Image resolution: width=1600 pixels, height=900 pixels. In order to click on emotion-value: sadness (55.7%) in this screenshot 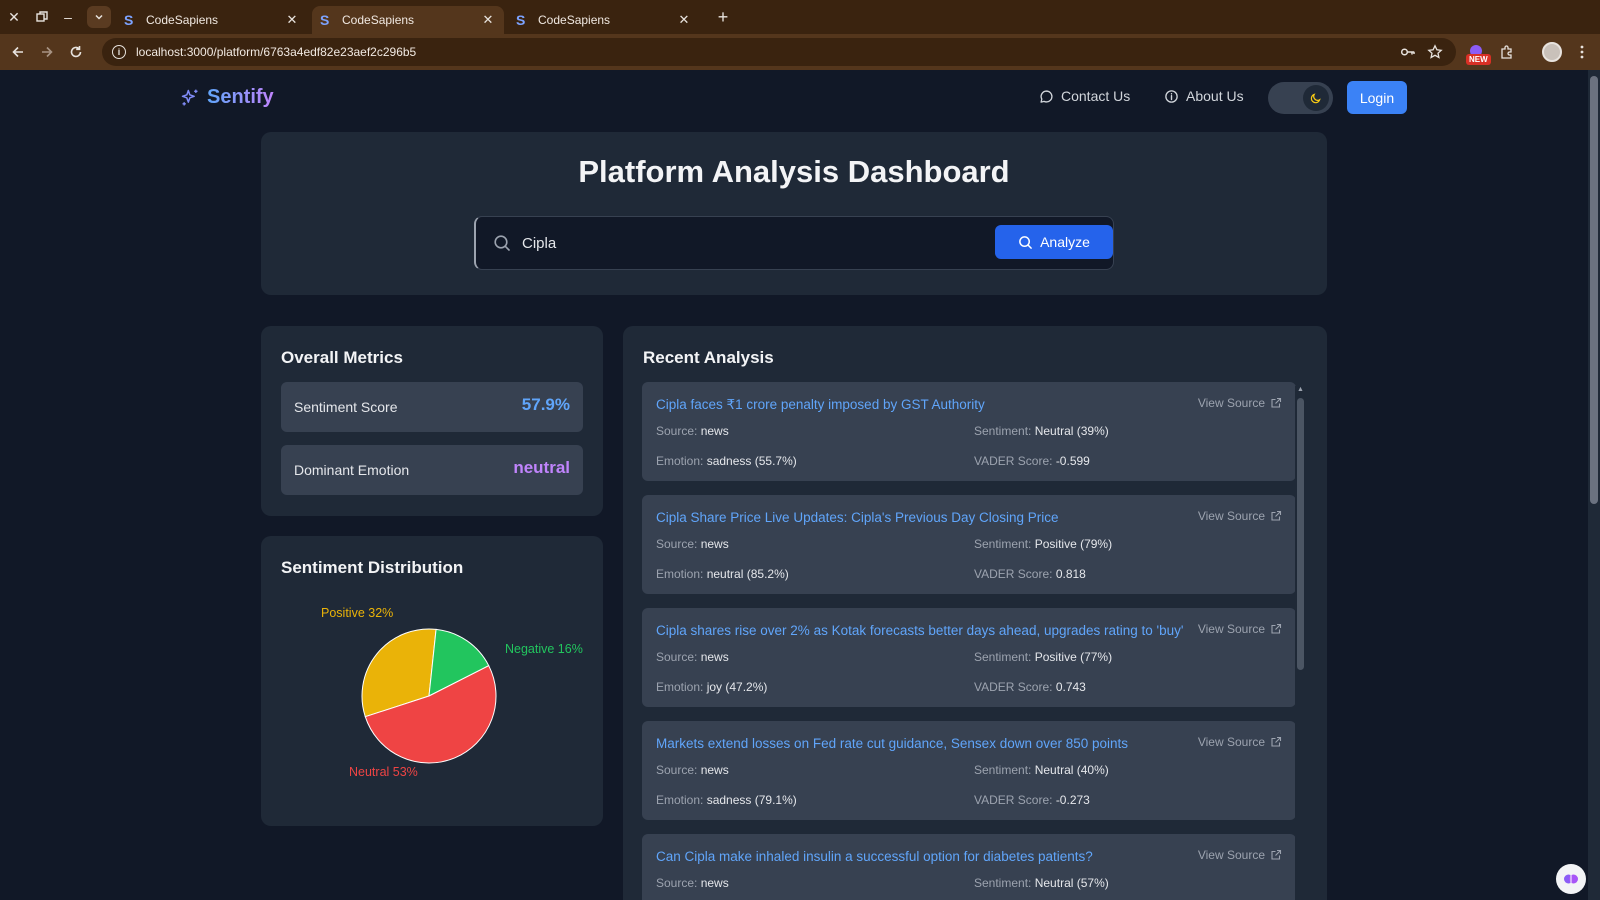, I will do `click(751, 461)`.